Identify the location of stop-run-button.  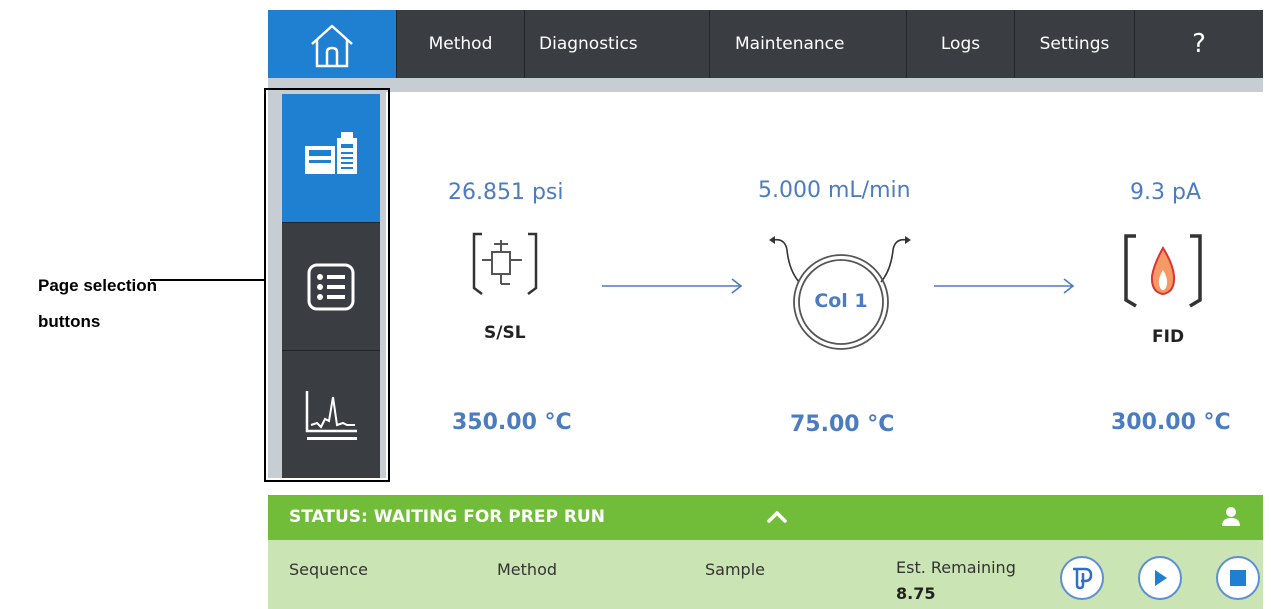
(1238, 578).